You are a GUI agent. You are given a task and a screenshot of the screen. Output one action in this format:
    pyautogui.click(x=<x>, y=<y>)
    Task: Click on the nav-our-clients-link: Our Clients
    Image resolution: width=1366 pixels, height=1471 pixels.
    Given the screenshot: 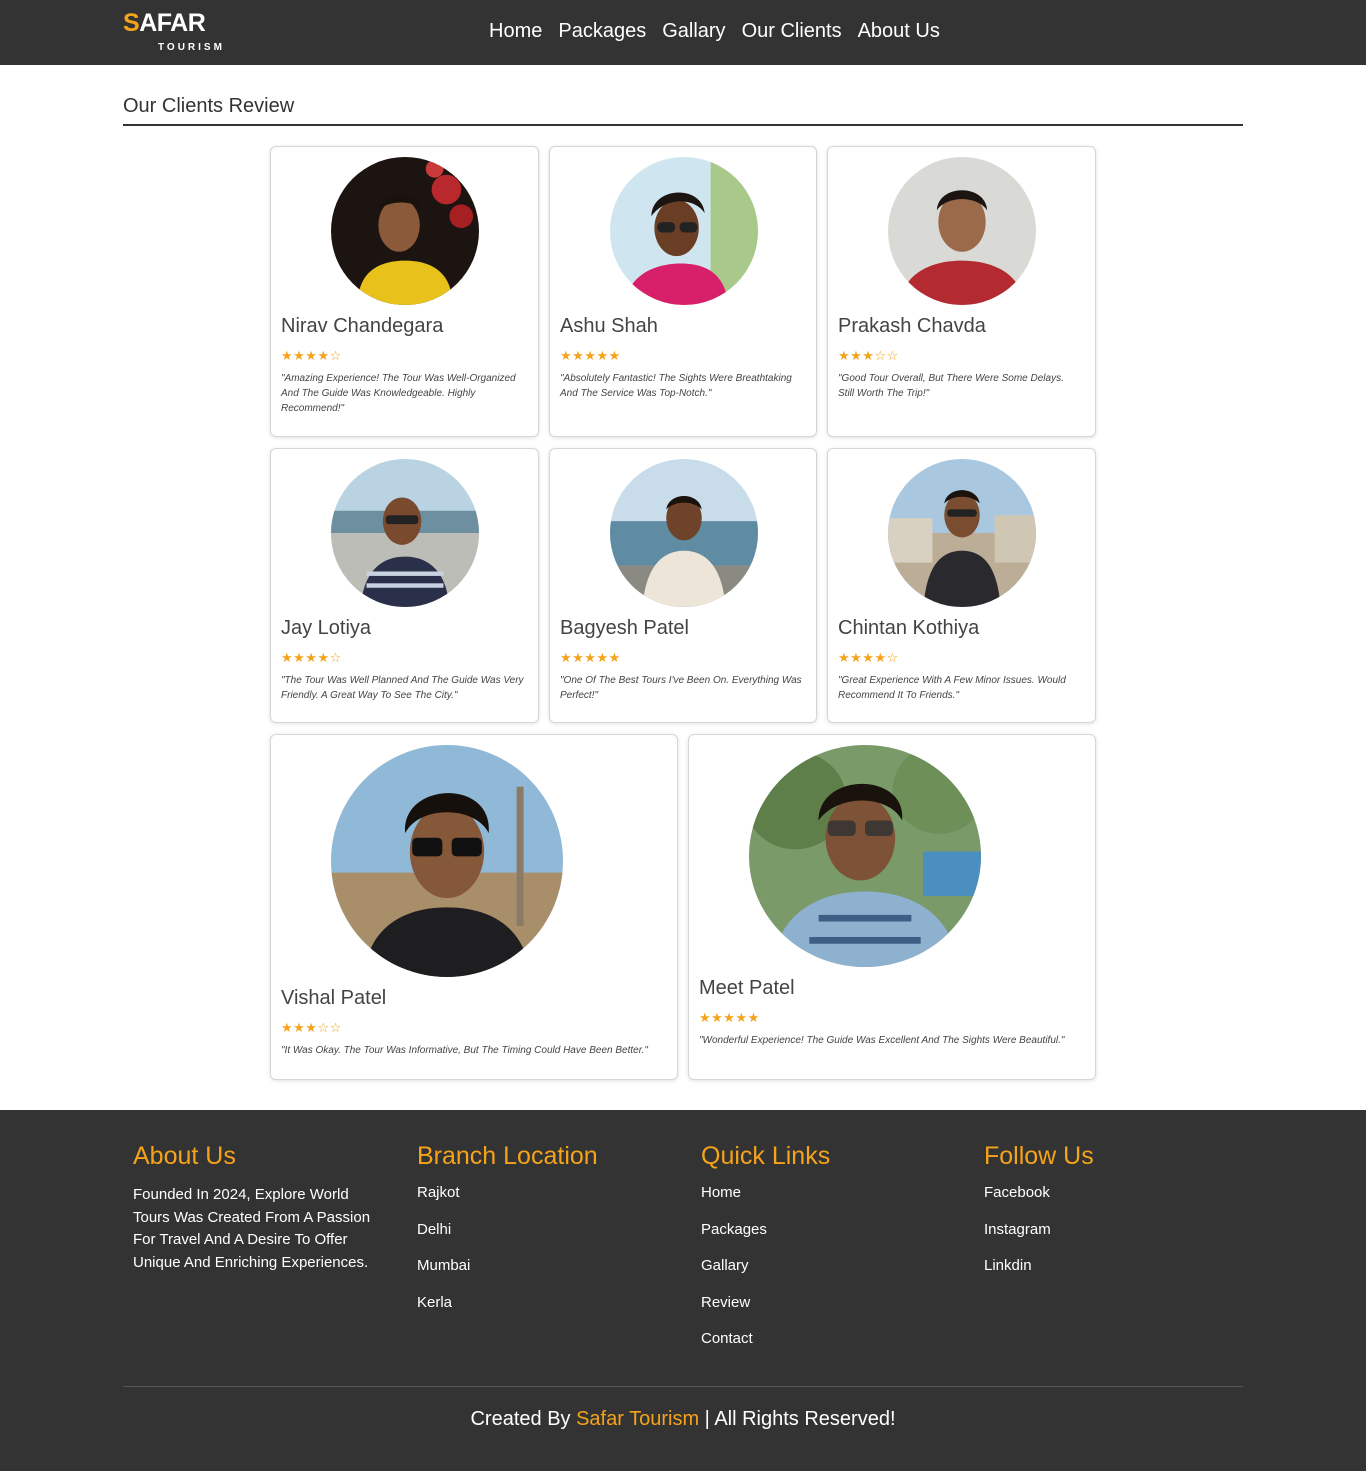 What is the action you would take?
    pyautogui.click(x=792, y=31)
    